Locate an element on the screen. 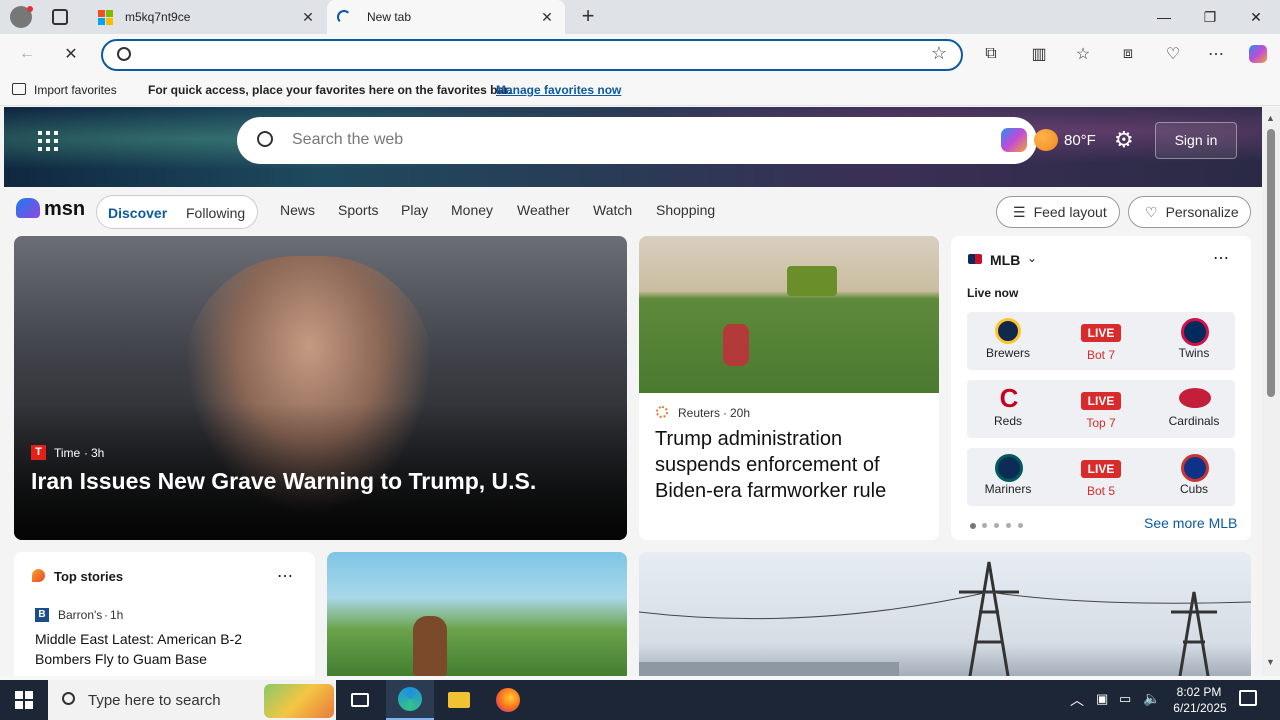 Image resolution: width=1280 pixels, height=720 pixels. tab-new-tab: New tab ✕ is located at coordinates (446, 17).